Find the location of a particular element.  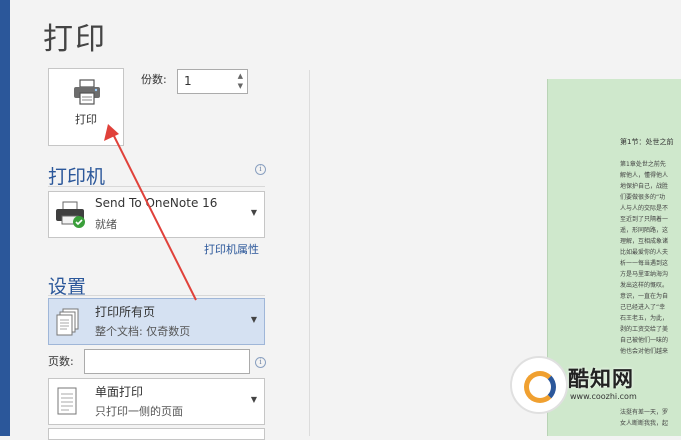

spin-down-icon: ▼ is located at coordinates (240, 86).